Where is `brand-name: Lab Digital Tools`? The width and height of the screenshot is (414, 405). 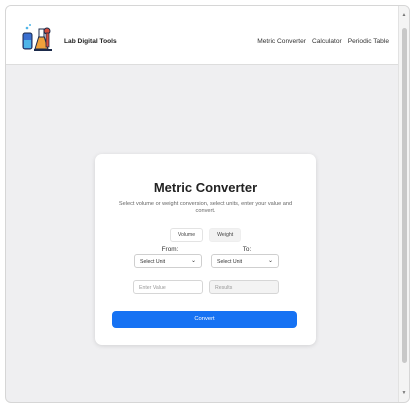
brand-name: Lab Digital Tools is located at coordinates (90, 41).